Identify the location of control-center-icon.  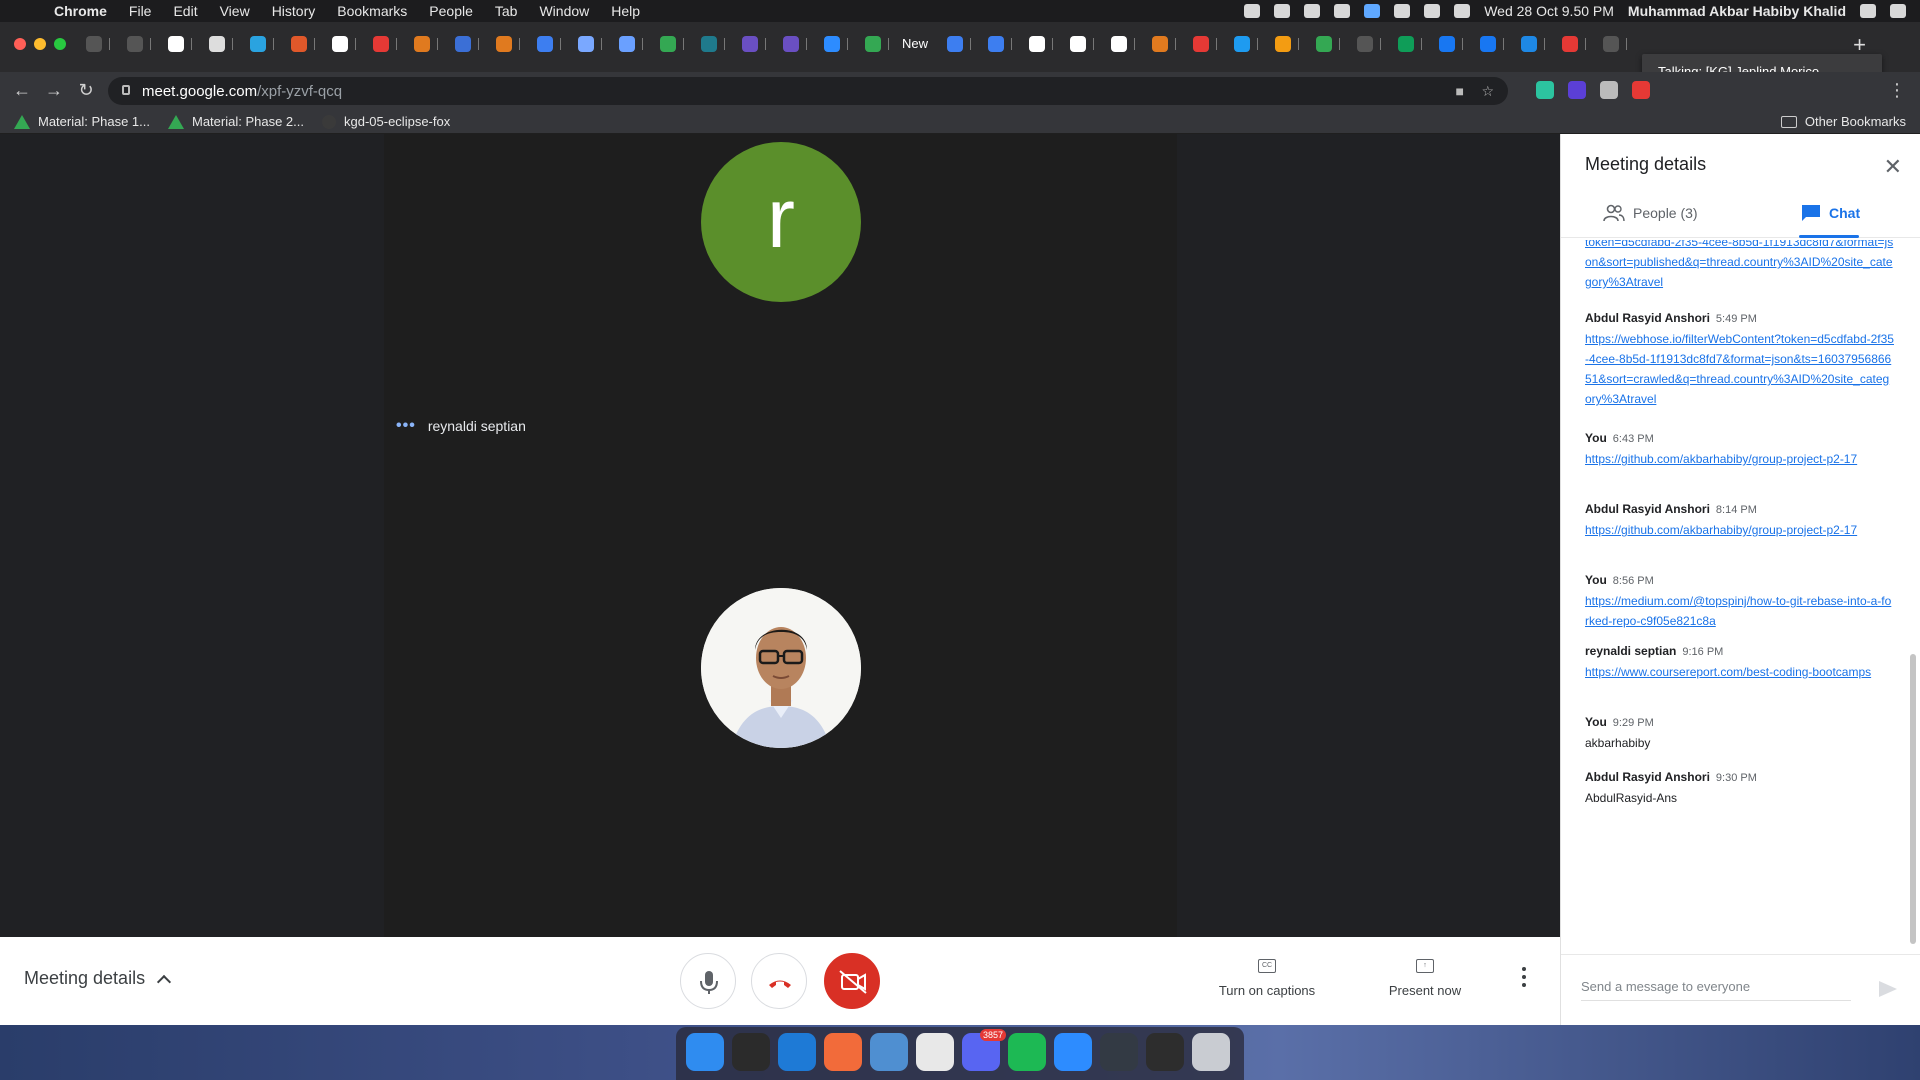
(1898, 11).